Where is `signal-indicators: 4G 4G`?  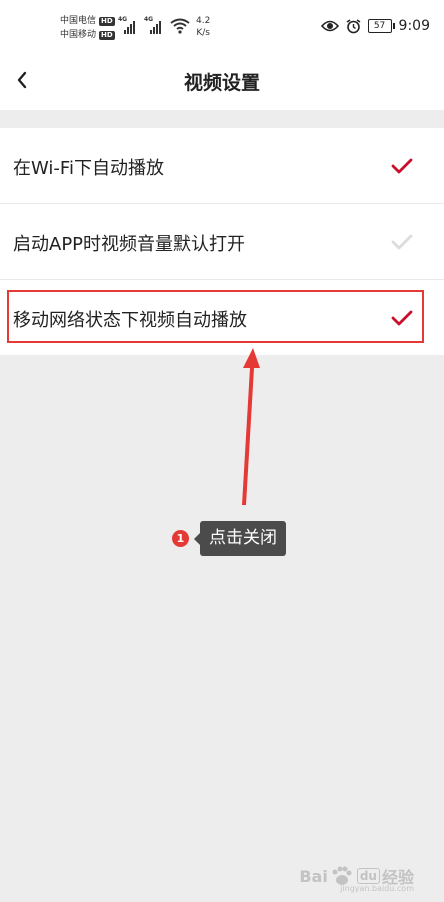 signal-indicators: 4G 4G is located at coordinates (141, 25).